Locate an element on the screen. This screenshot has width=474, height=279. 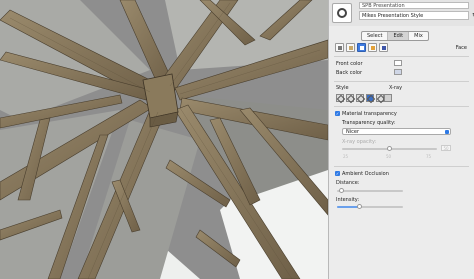
transparency-quality-label: Transparency quality: is located at coordinates (369, 123).